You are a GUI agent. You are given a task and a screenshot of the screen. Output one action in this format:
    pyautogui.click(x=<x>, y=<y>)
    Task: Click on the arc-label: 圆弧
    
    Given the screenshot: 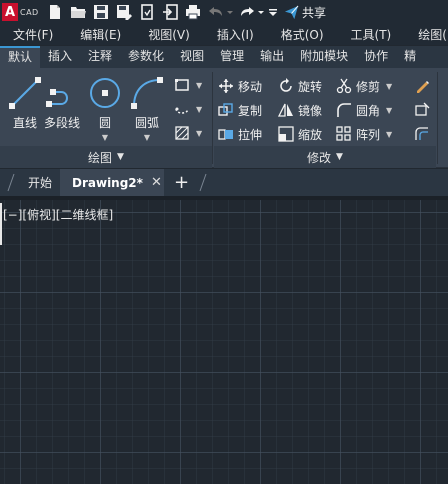 What is the action you would take?
    pyautogui.click(x=146, y=123)
    